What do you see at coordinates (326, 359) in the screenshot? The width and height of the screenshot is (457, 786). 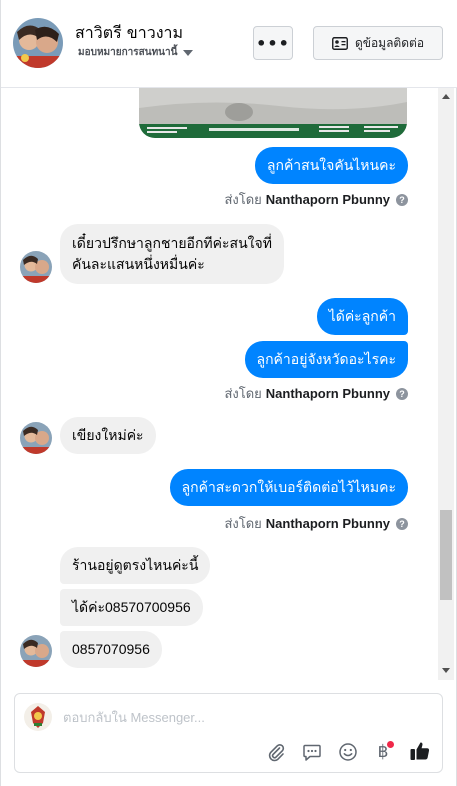 I see `outgoing-message: ลูกค้าอยู่จังหวัดอะไรคะ` at bounding box center [326, 359].